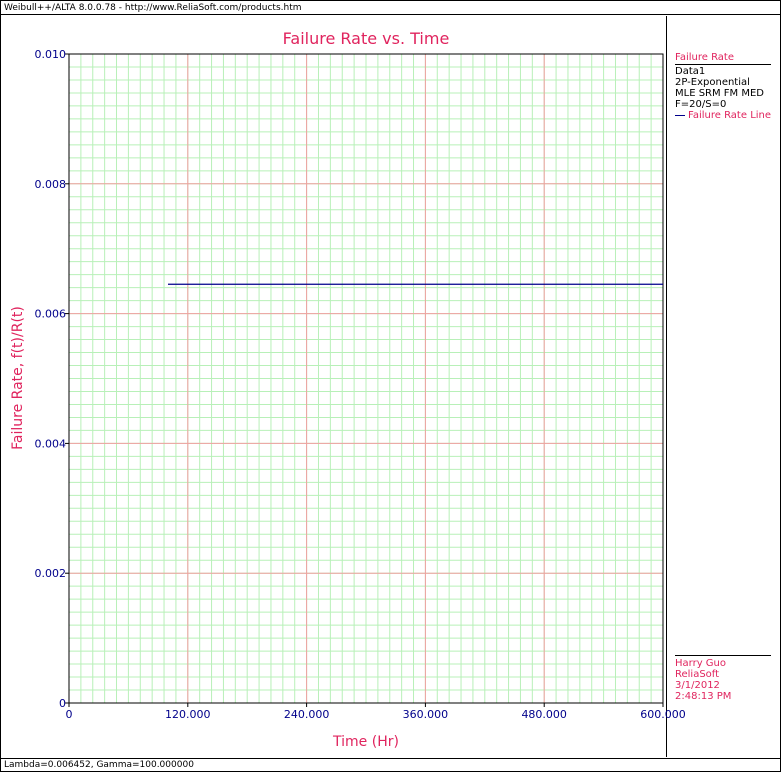 The image size is (781, 772). What do you see at coordinates (51, 54) in the screenshot?
I see `y-tick-label: 0.010` at bounding box center [51, 54].